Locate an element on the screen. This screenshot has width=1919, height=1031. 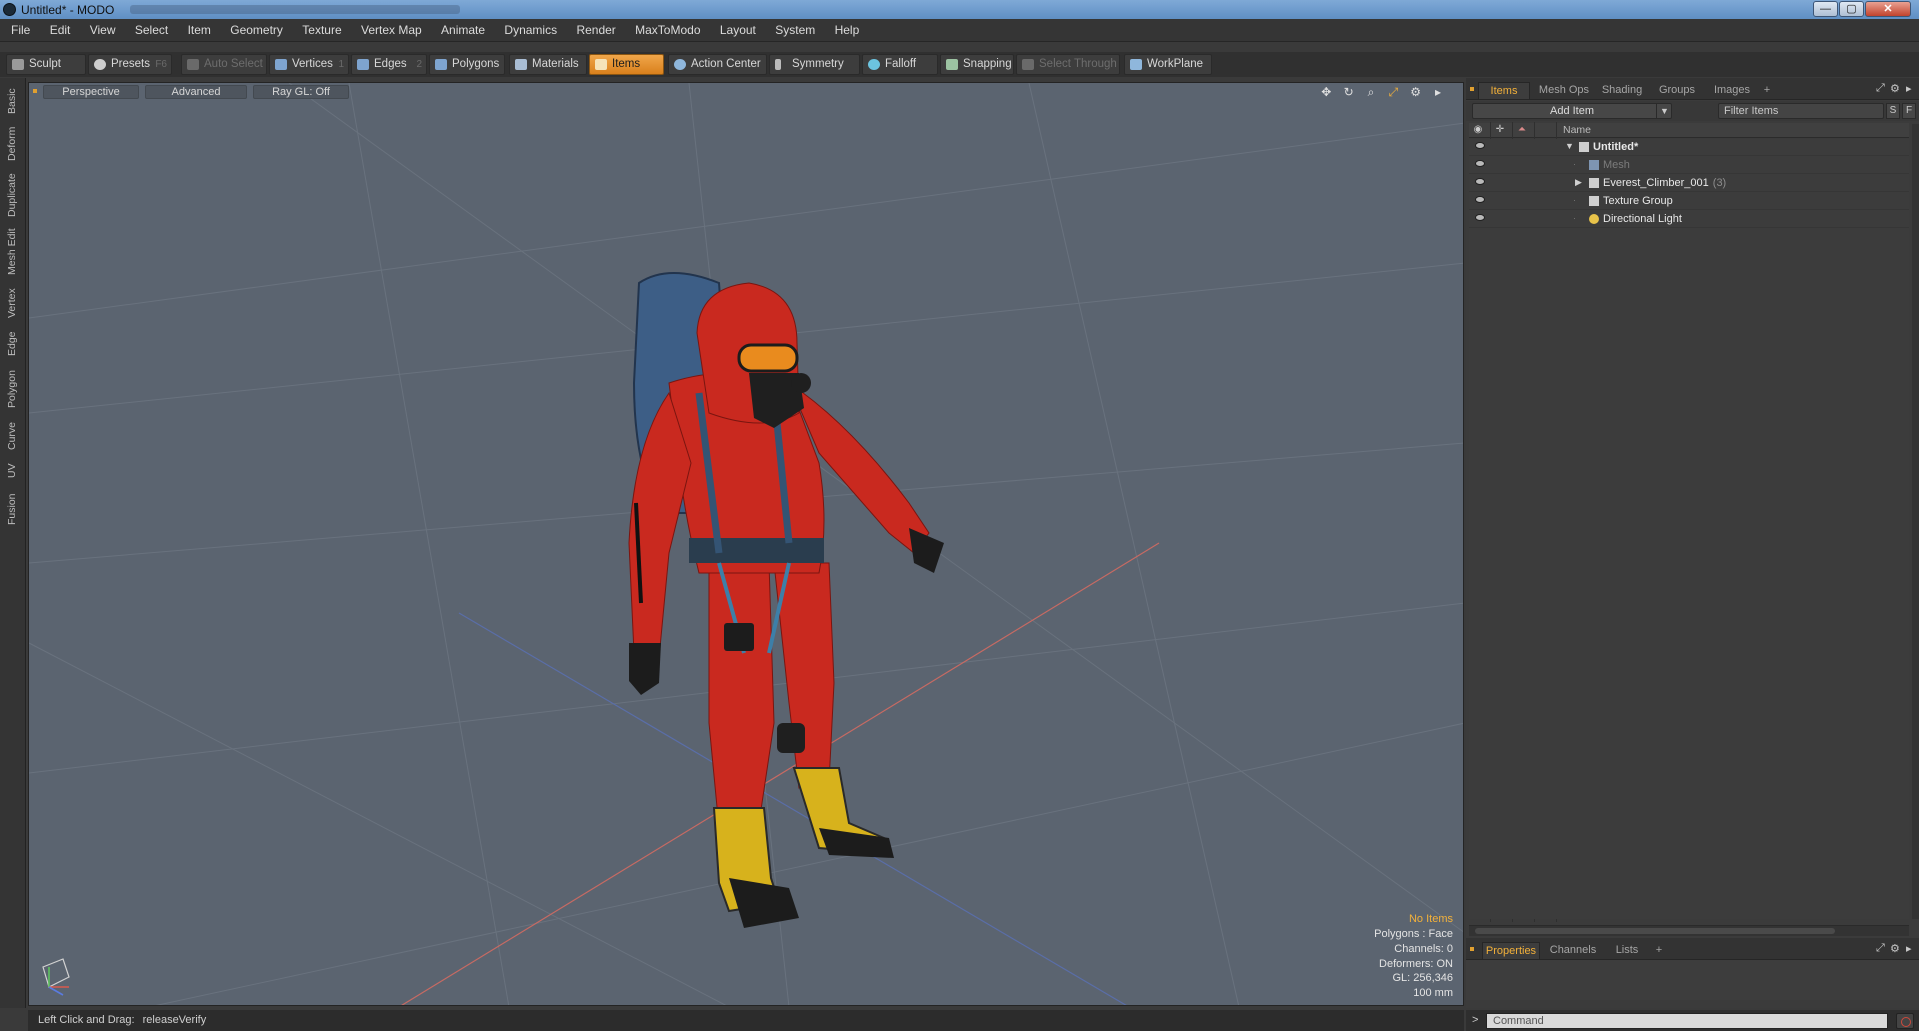
menu-maxtomodo: MaxToModo is located at coordinates (667, 30).